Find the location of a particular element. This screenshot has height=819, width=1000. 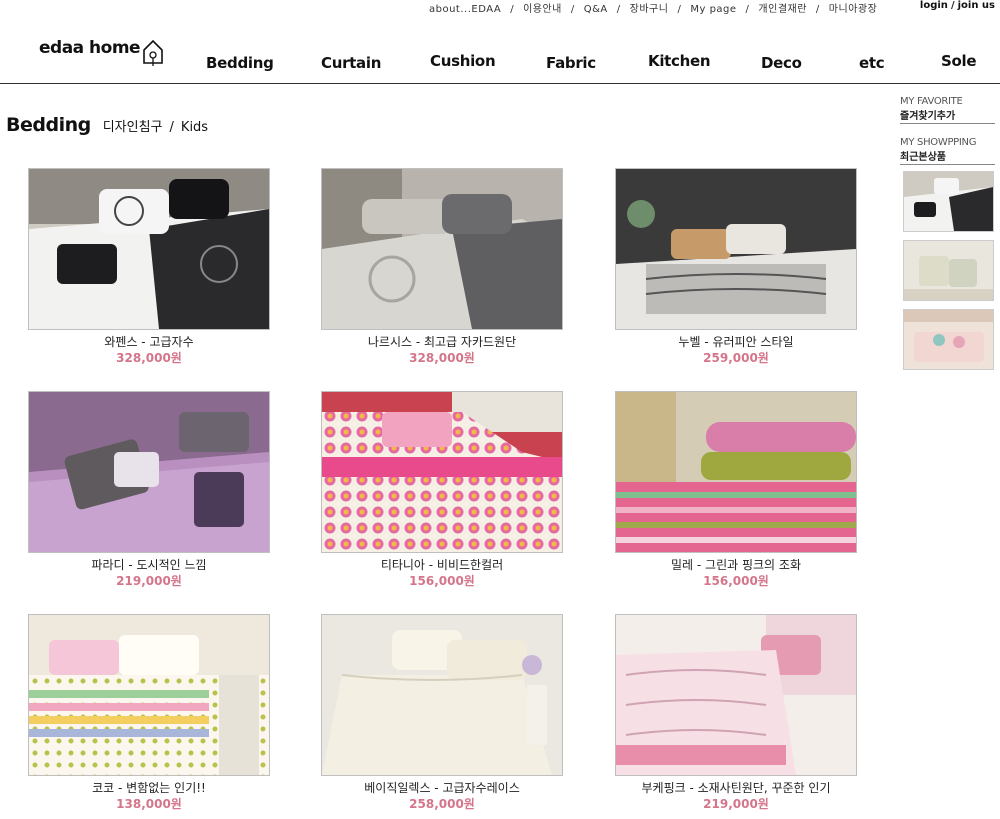

product-name: 누벨 - 유러피안 스타일 is located at coordinates (736, 342).